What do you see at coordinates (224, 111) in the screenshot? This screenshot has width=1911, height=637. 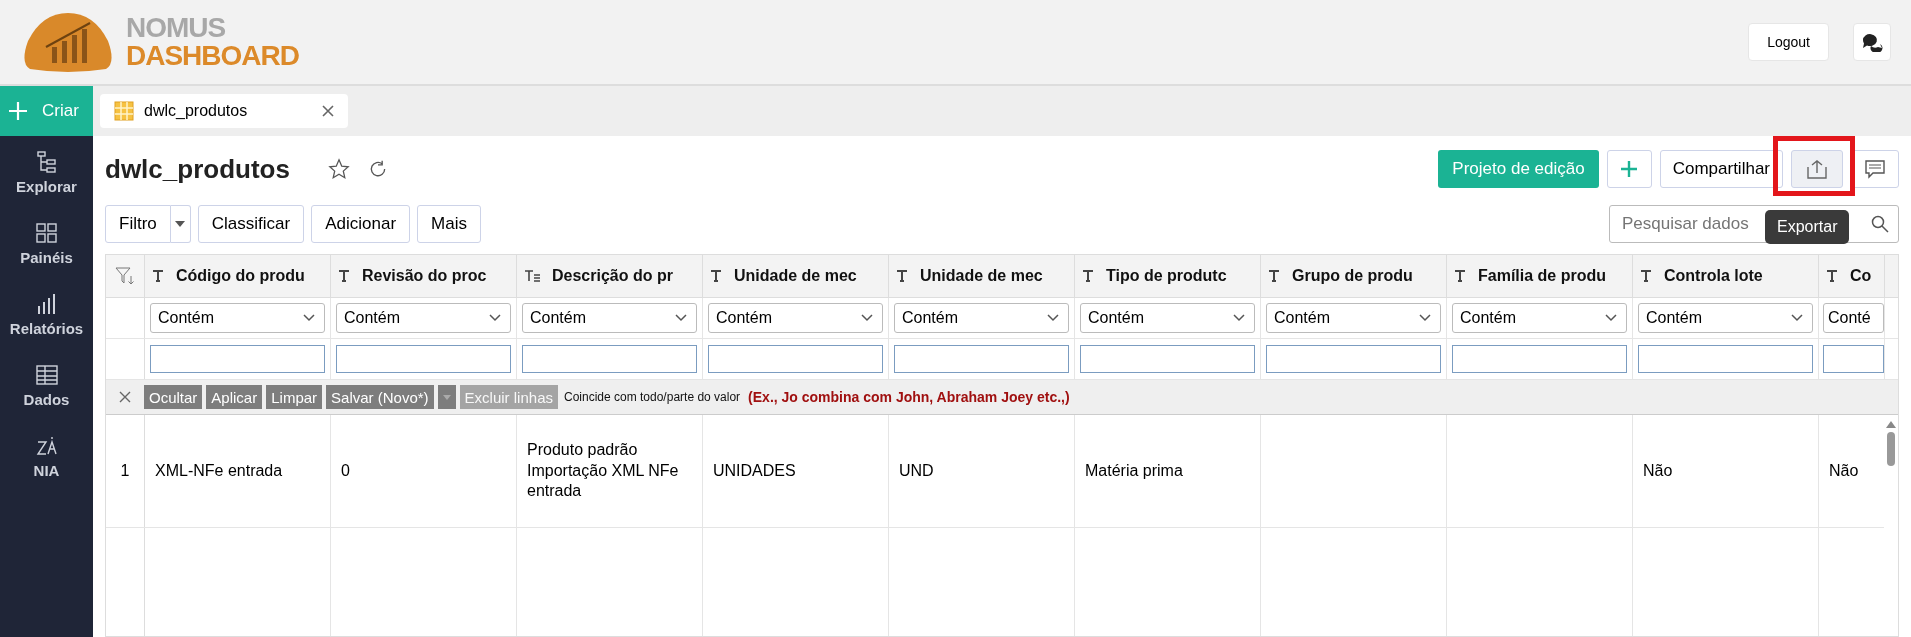 I see `tab: dwlc_produtos` at bounding box center [224, 111].